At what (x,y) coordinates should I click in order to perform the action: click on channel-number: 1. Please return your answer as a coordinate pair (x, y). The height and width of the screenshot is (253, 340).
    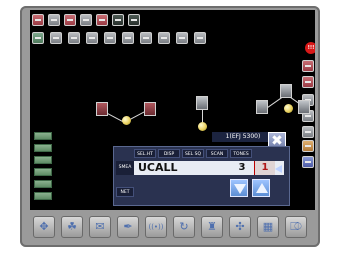
    Looking at the image, I should click on (264, 168).